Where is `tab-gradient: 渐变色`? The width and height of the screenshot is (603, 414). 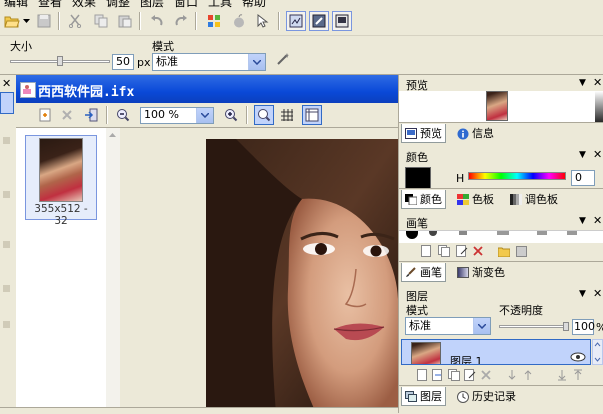
tab-gradient: 渐变色 is located at coordinates (481, 272).